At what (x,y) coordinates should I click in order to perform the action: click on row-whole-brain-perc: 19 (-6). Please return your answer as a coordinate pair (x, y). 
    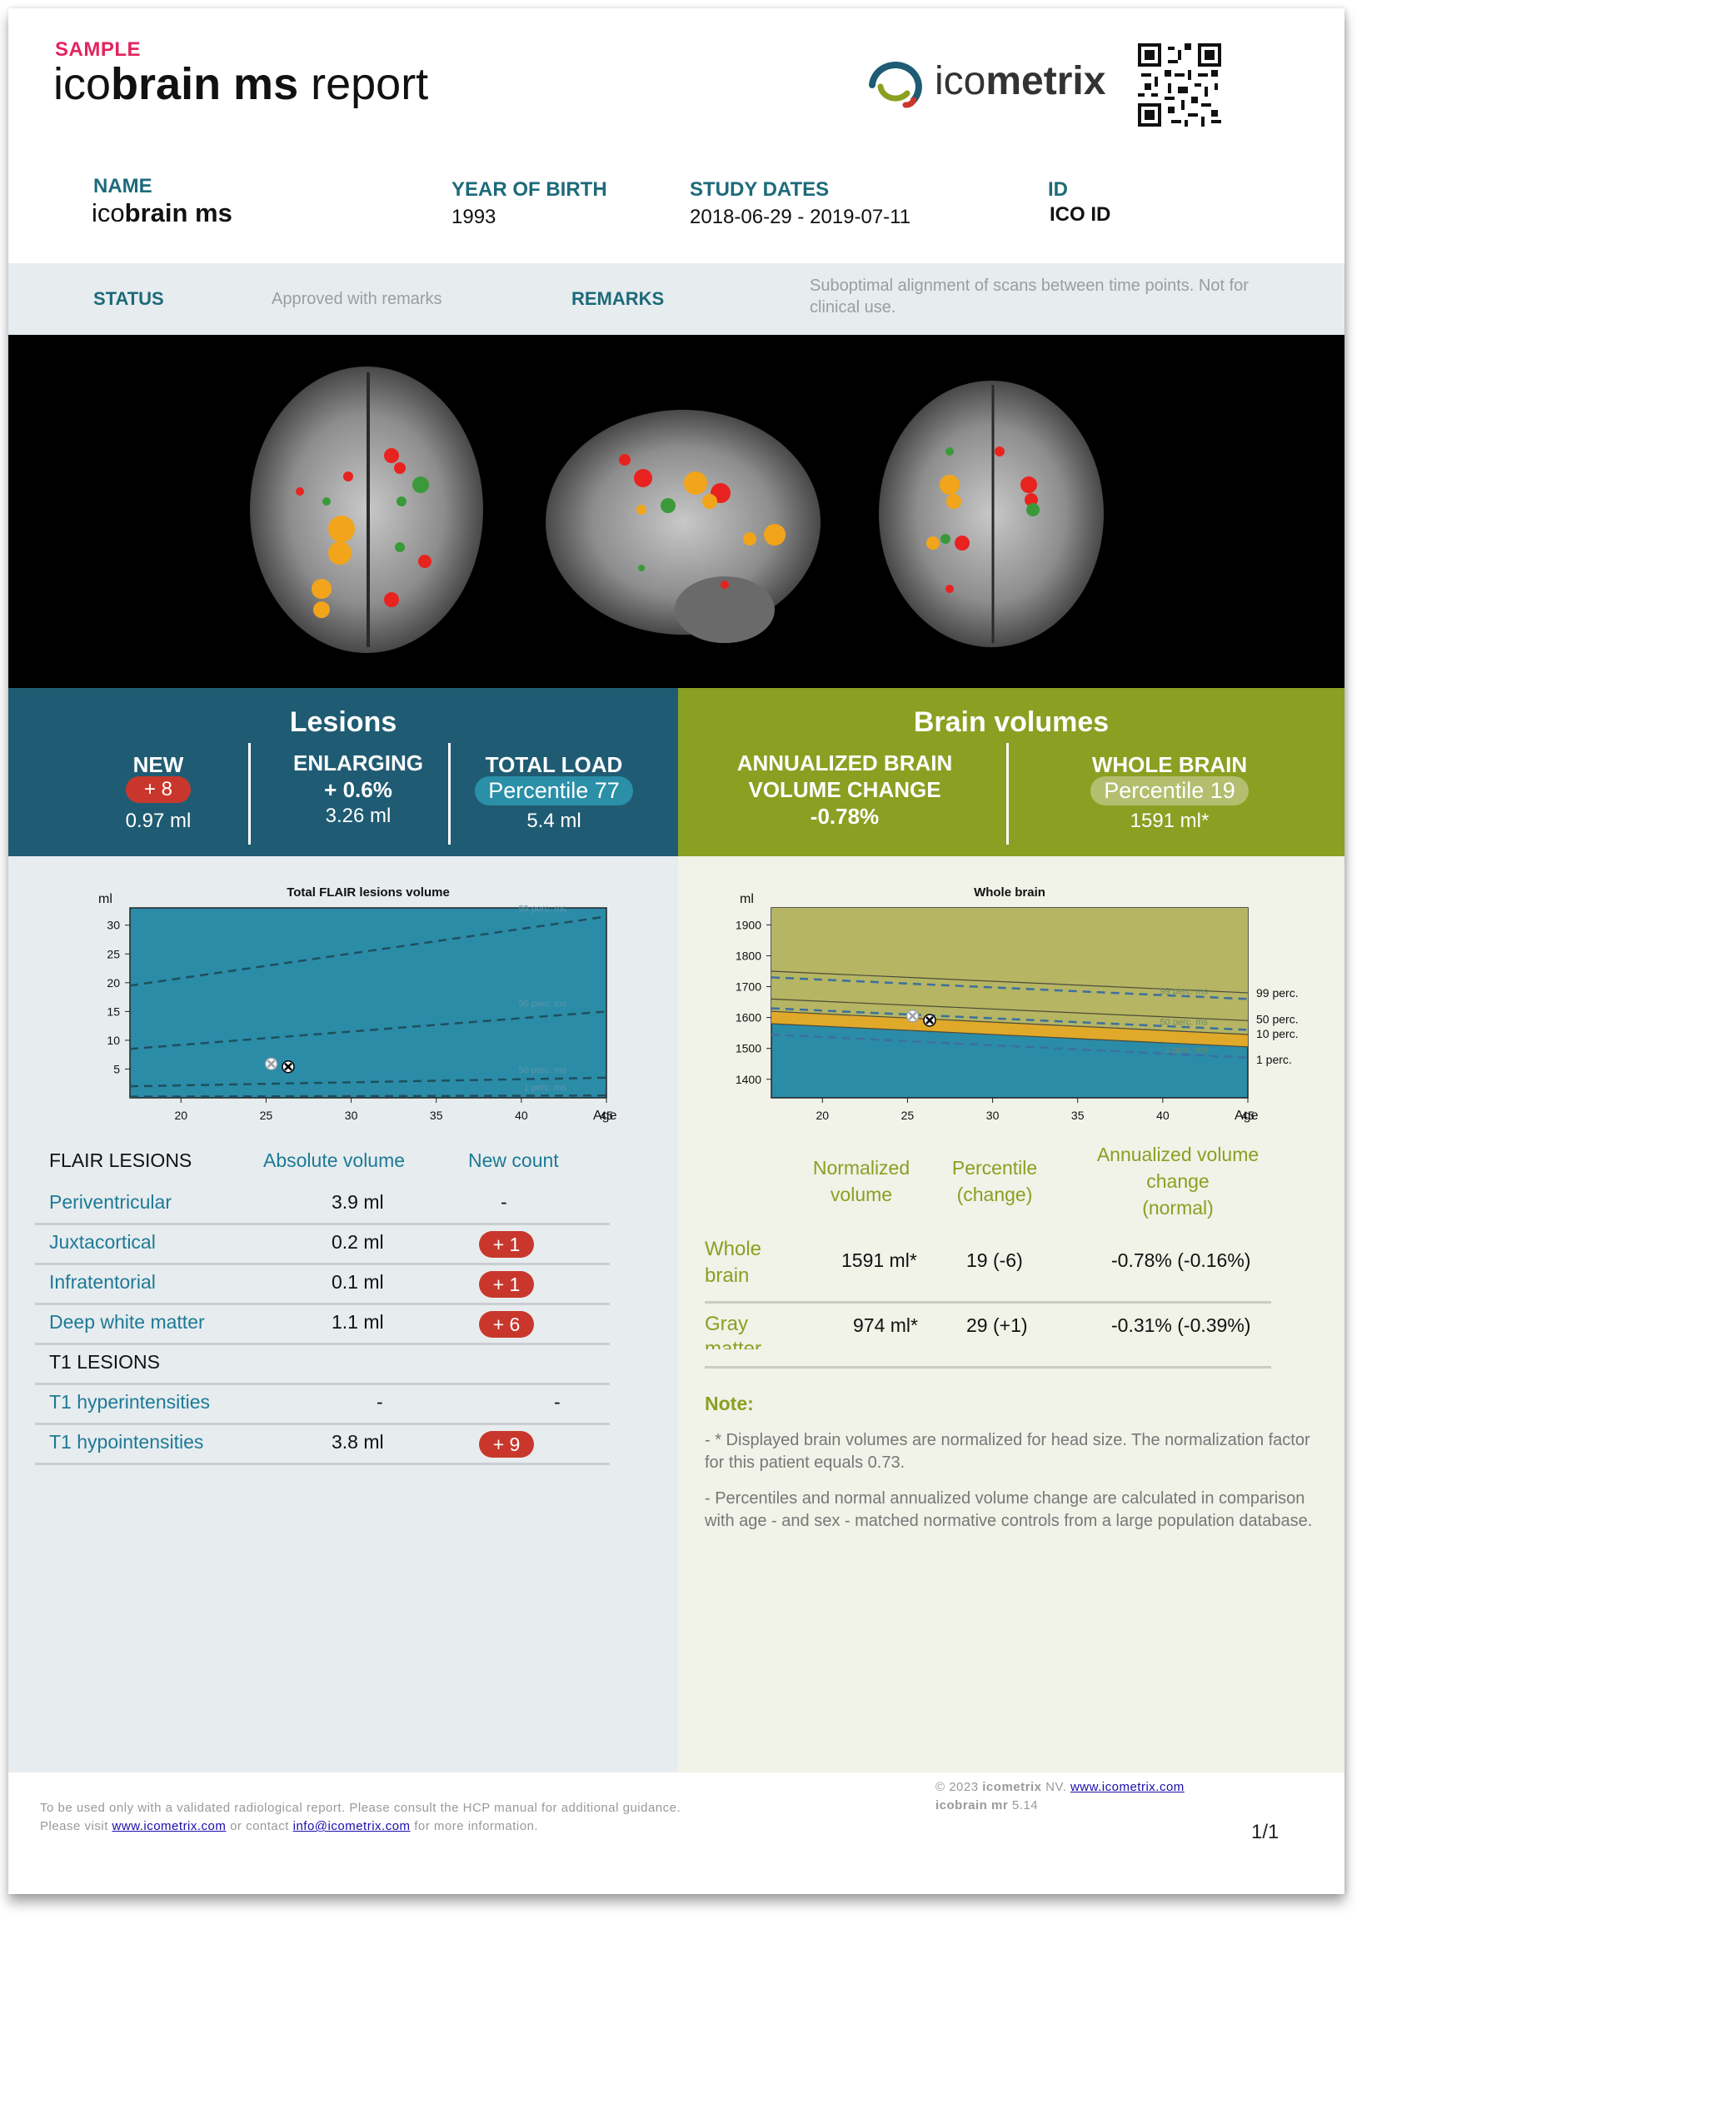
    Looking at the image, I should click on (995, 1260).